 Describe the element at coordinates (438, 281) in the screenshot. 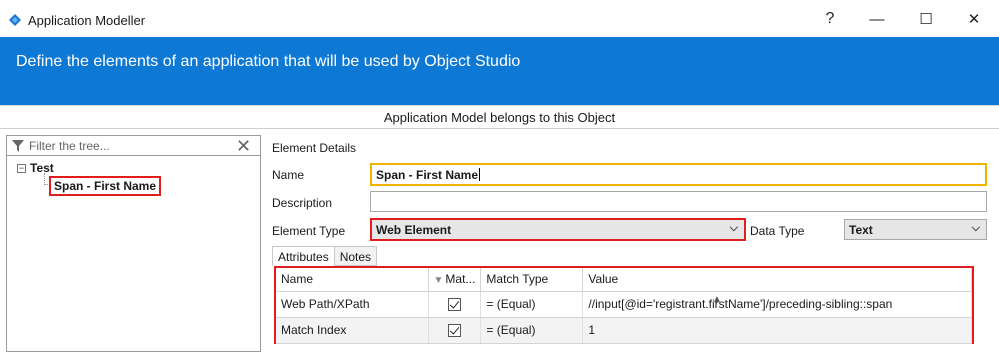

I see `sort-icon: ▼` at that location.